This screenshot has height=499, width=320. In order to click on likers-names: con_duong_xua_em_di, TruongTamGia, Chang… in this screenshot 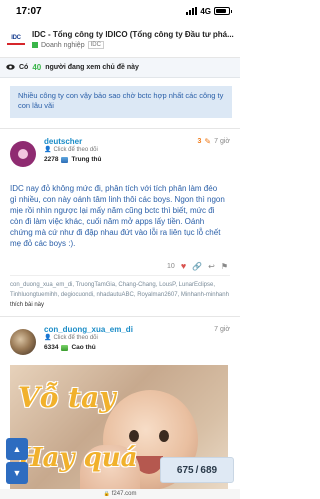, I will do `click(119, 290)`.